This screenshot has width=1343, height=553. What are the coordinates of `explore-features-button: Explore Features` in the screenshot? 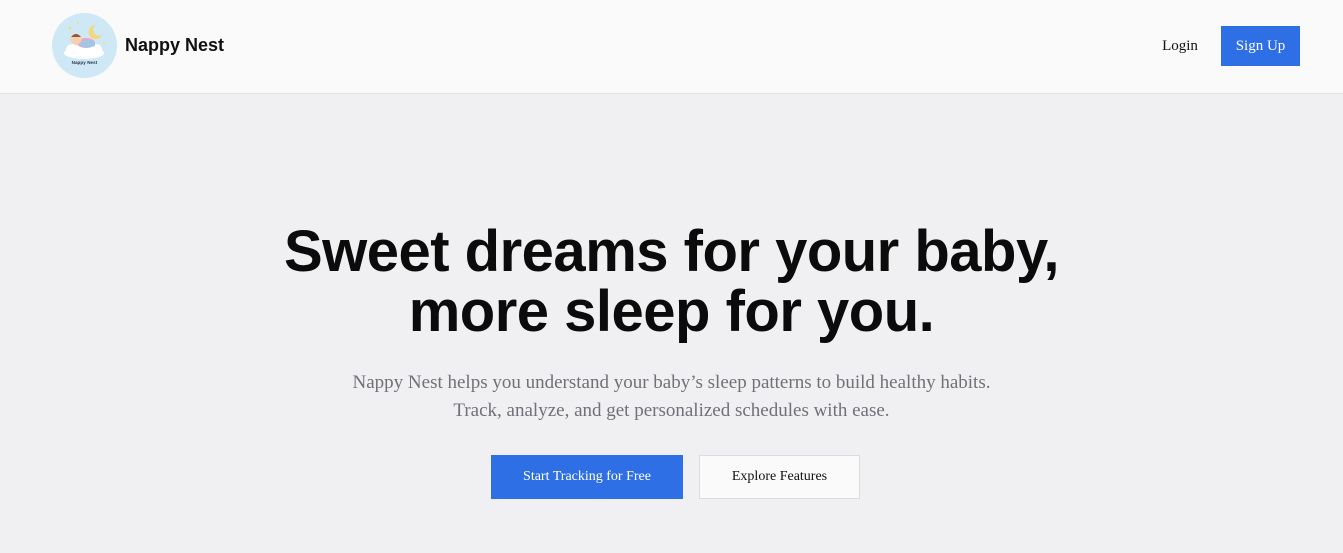 It's located at (779, 477).